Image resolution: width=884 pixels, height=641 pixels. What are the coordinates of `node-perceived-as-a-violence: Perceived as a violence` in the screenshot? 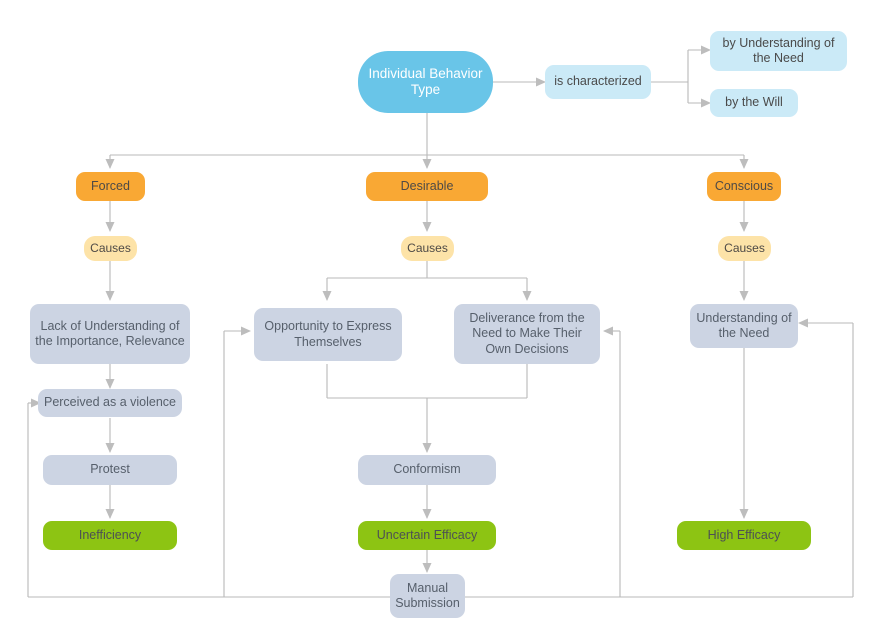 It's located at (110, 403).